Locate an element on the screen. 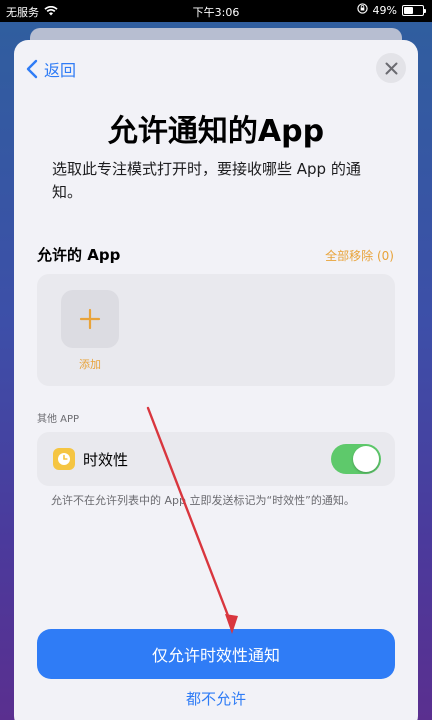 This screenshot has height=720, width=432. page-subtitle: 选取此专注模式打开时，要接收哪些 App 的通知。 is located at coordinates (206, 180).